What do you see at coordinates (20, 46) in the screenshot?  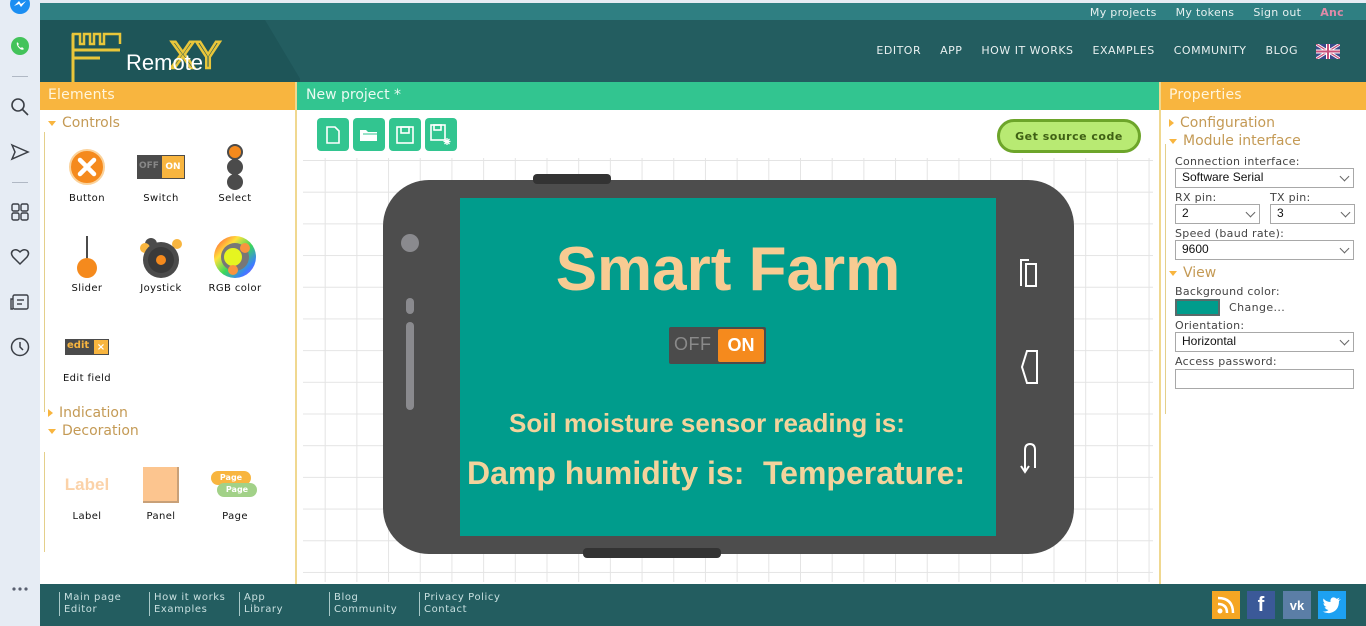 I see `whatsapp-icon` at bounding box center [20, 46].